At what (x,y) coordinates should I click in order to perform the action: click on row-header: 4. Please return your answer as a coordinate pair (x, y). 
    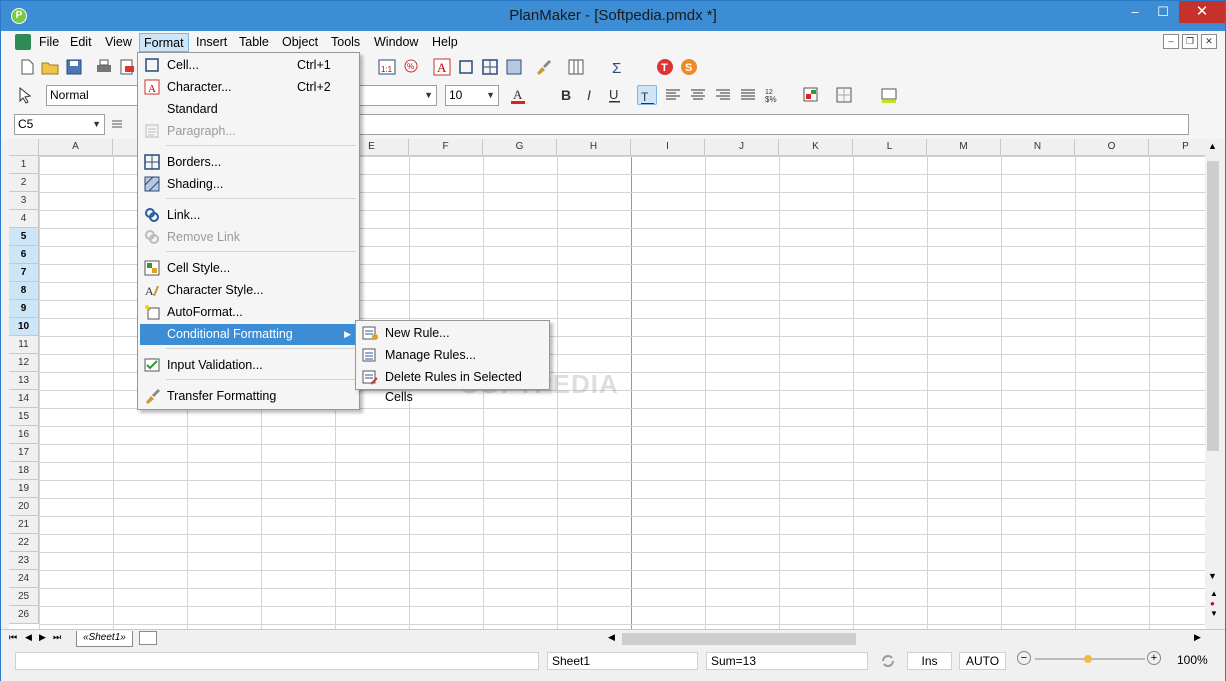
    Looking at the image, I should click on (24, 219).